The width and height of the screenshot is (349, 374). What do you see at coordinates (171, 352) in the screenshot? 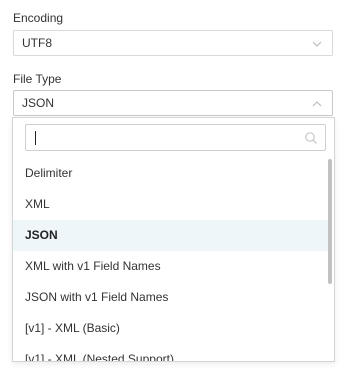
I see `option-v1-xml-nested-support: [v1] - XML (Nested Support)` at bounding box center [171, 352].